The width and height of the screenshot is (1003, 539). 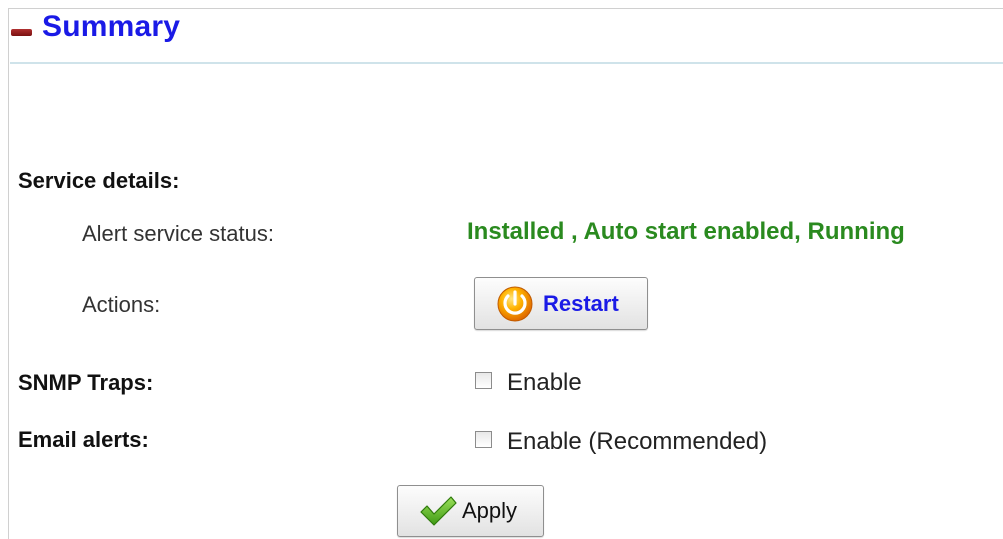 I want to click on alert-service-status-label: Alert service status:, so click(x=178, y=233).